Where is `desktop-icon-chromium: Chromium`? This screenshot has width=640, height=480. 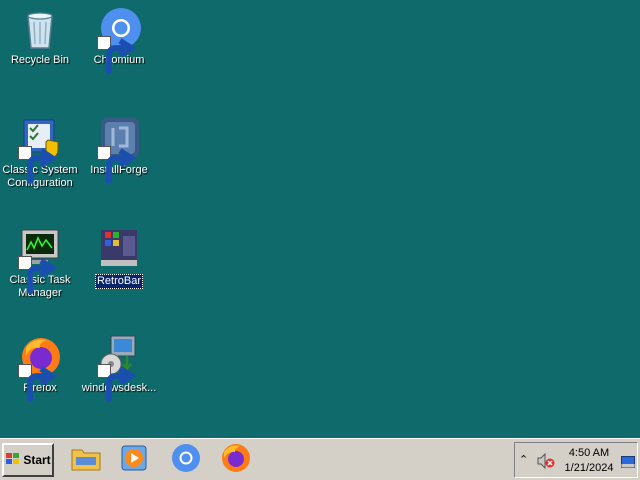 desktop-icon-chromium: Chromium is located at coordinates (119, 40).